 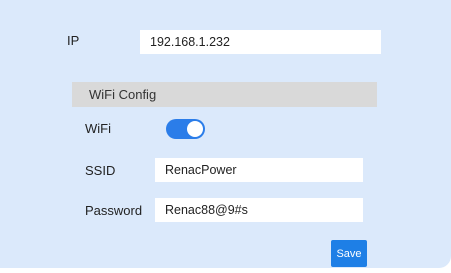 I want to click on wifi-config-title: WiFi Config, so click(x=123, y=94).